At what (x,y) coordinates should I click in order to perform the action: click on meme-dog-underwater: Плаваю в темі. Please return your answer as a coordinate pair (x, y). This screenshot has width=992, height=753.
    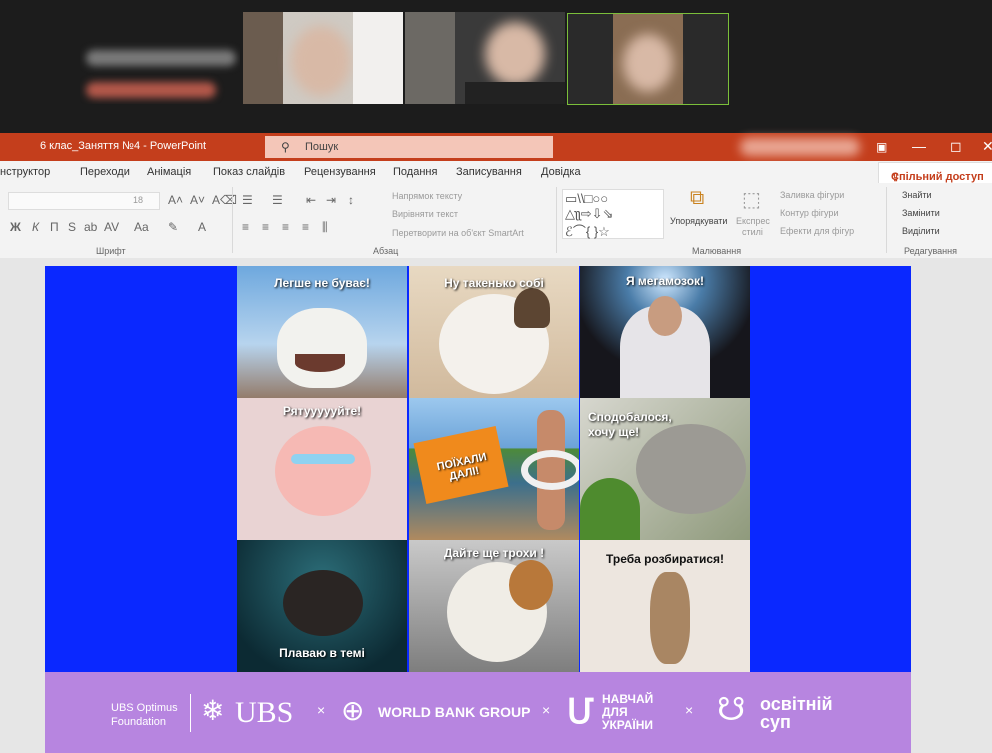
    Looking at the image, I should click on (322, 606).